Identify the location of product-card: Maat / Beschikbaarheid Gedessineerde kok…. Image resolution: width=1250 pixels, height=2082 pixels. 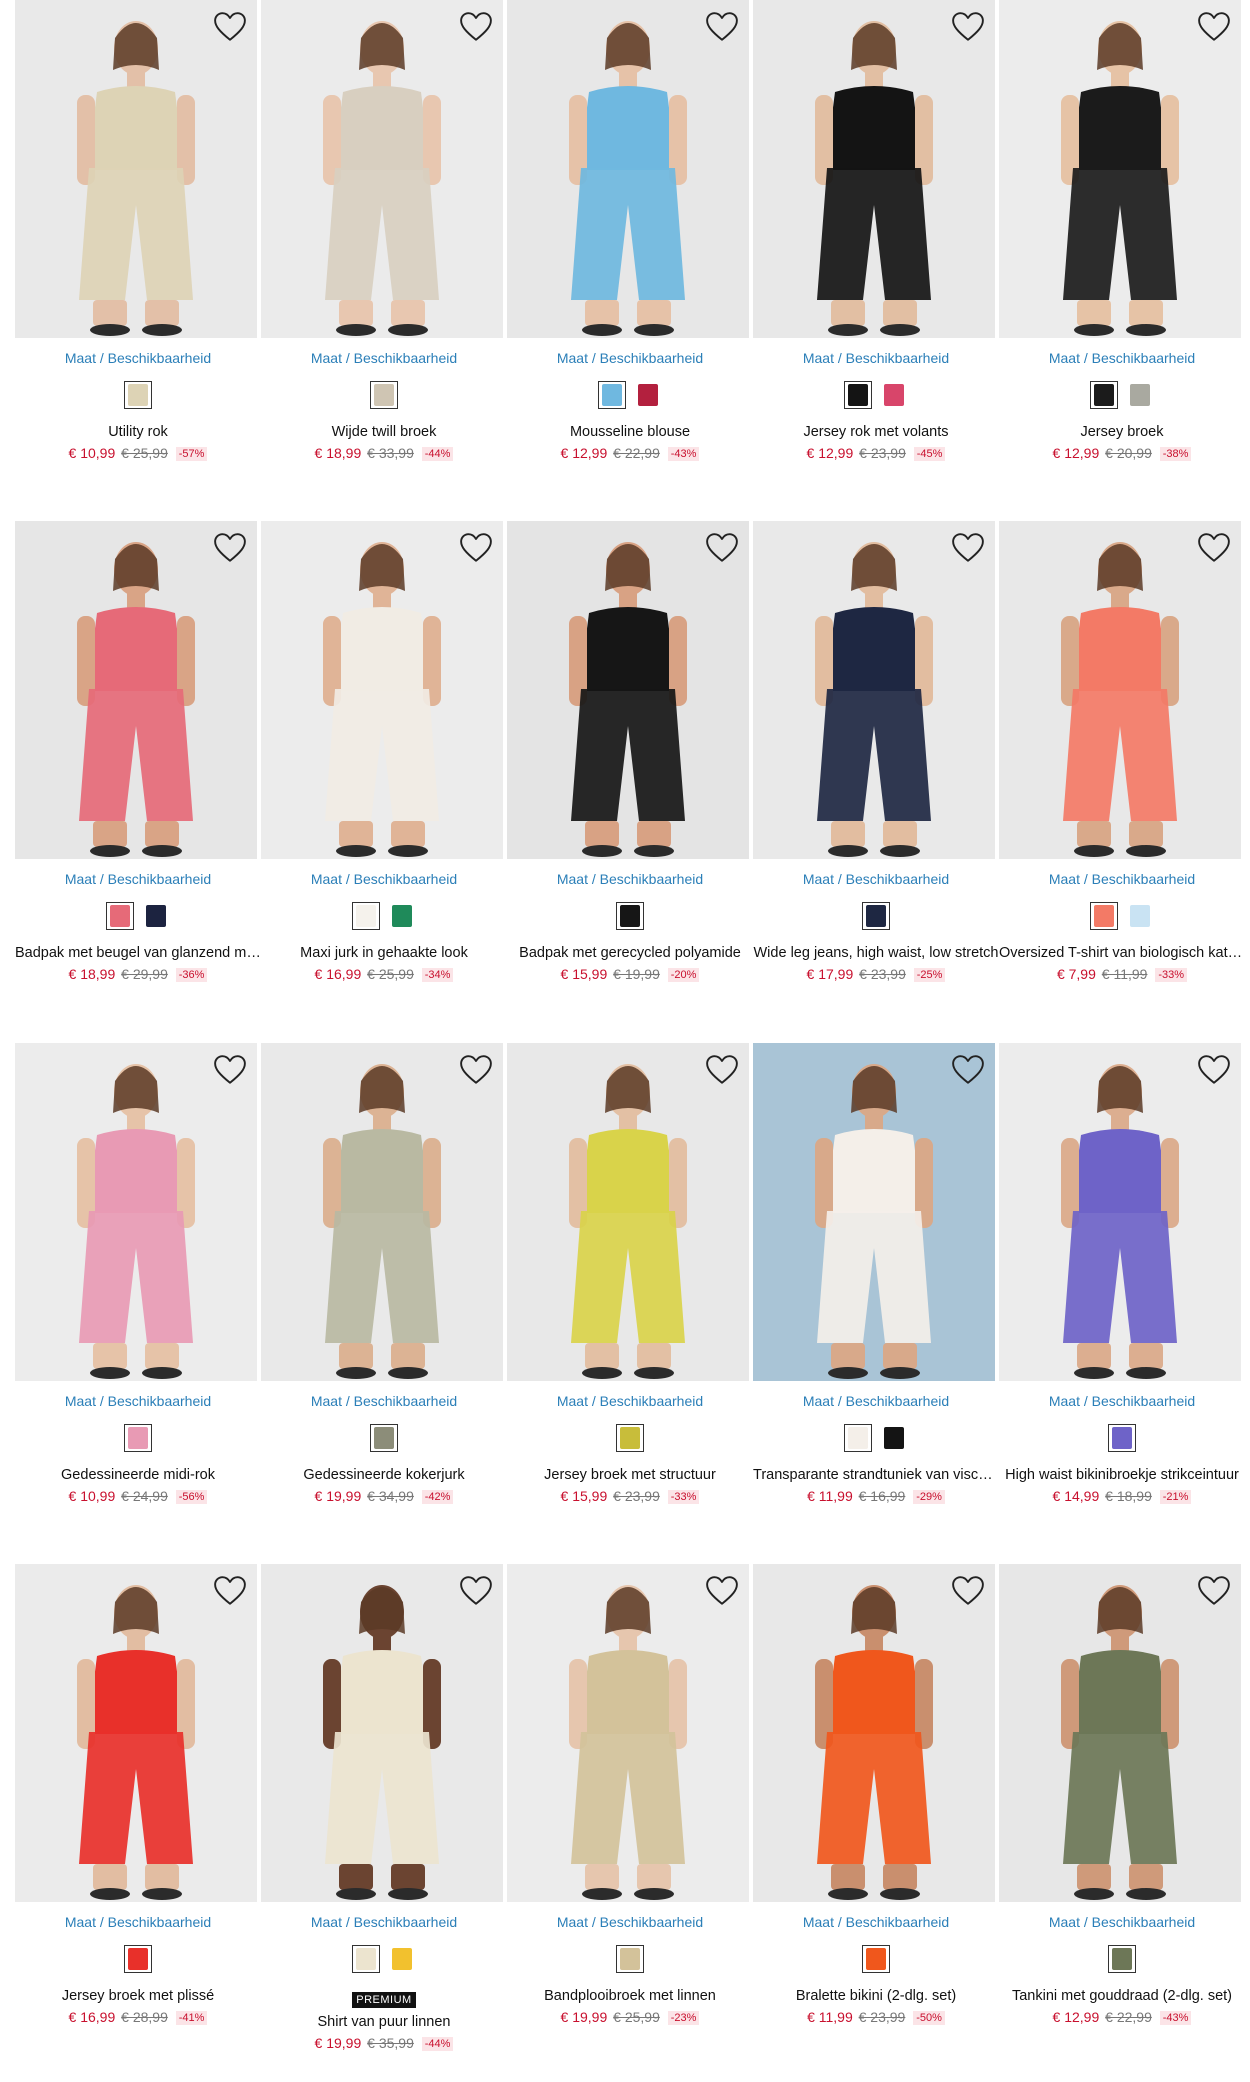
(380, 1288).